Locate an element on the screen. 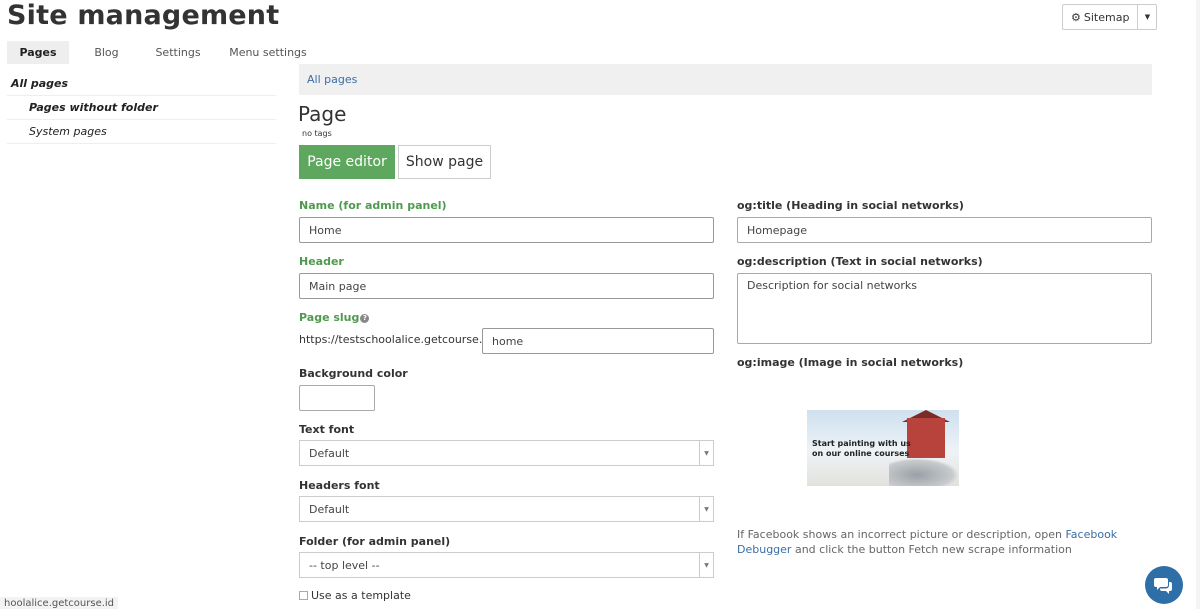 This screenshot has width=1200, height=609. chat-button is located at coordinates (1164, 585).